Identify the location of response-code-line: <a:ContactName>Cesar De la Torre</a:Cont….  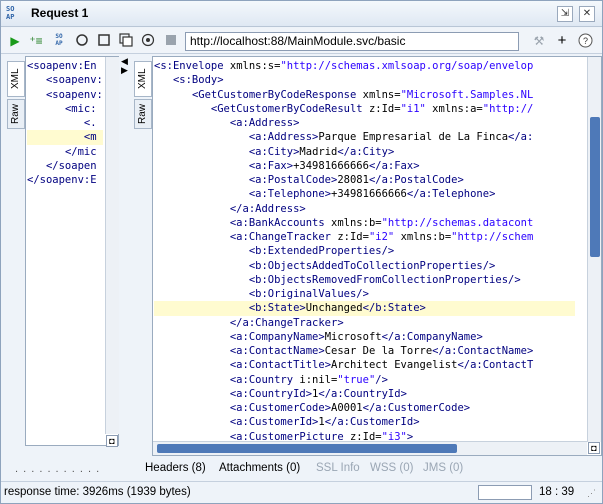
(381, 351).